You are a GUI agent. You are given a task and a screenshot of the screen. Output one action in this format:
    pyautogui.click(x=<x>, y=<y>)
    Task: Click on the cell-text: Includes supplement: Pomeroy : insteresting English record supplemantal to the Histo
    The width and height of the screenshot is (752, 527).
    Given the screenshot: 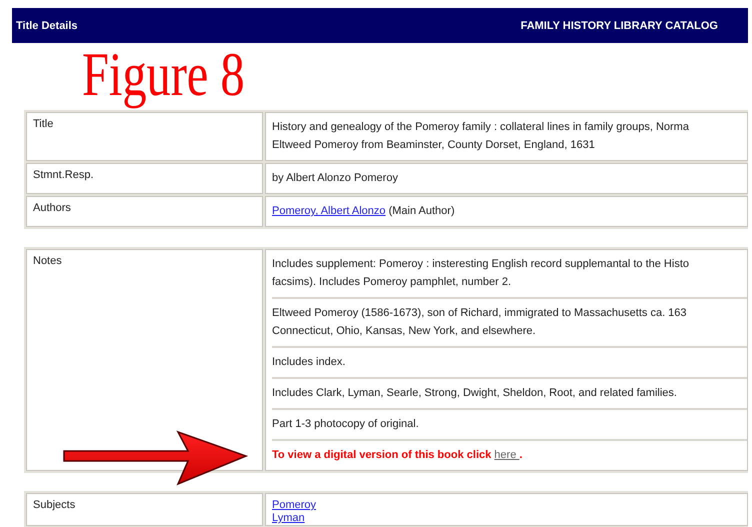 What is the action you would take?
    pyautogui.click(x=480, y=264)
    